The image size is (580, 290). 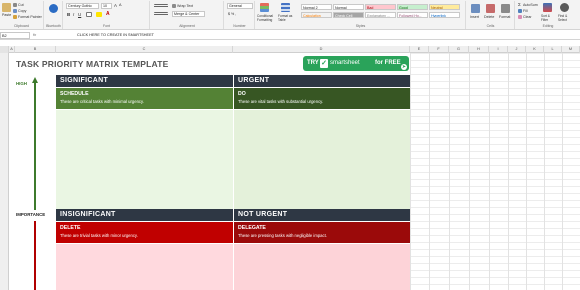 I want to click on column-header-b: B, so click(x=35, y=49).